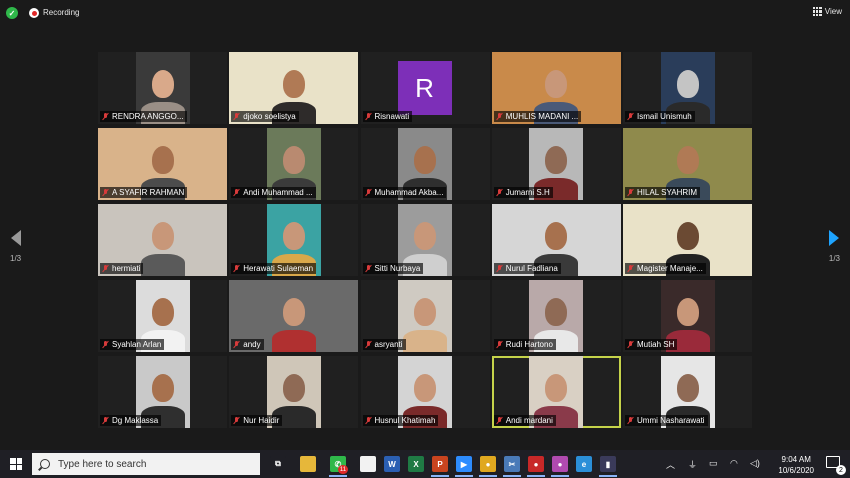 This screenshot has height=478, width=850. What do you see at coordinates (687, 164) in the screenshot?
I see `participant-tile: HILAL SYAHRIM` at bounding box center [687, 164].